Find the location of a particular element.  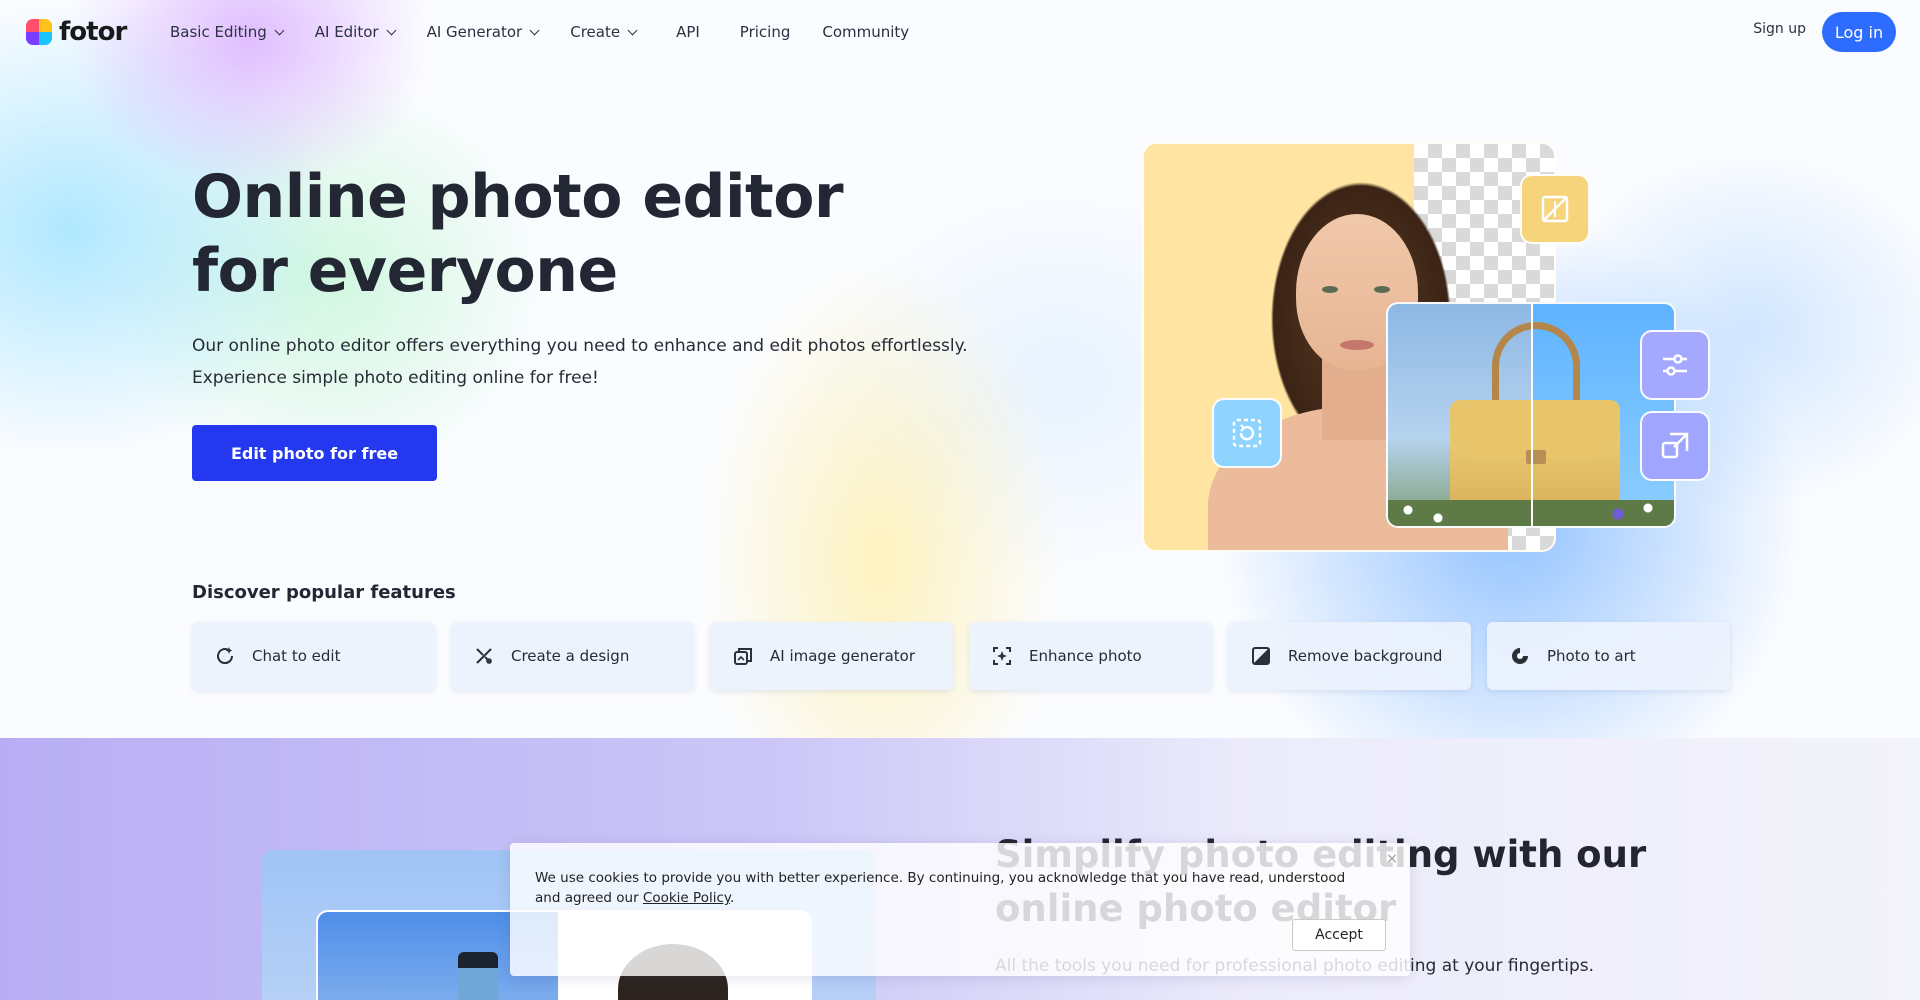

hero-collage is located at coordinates (1430, 335).